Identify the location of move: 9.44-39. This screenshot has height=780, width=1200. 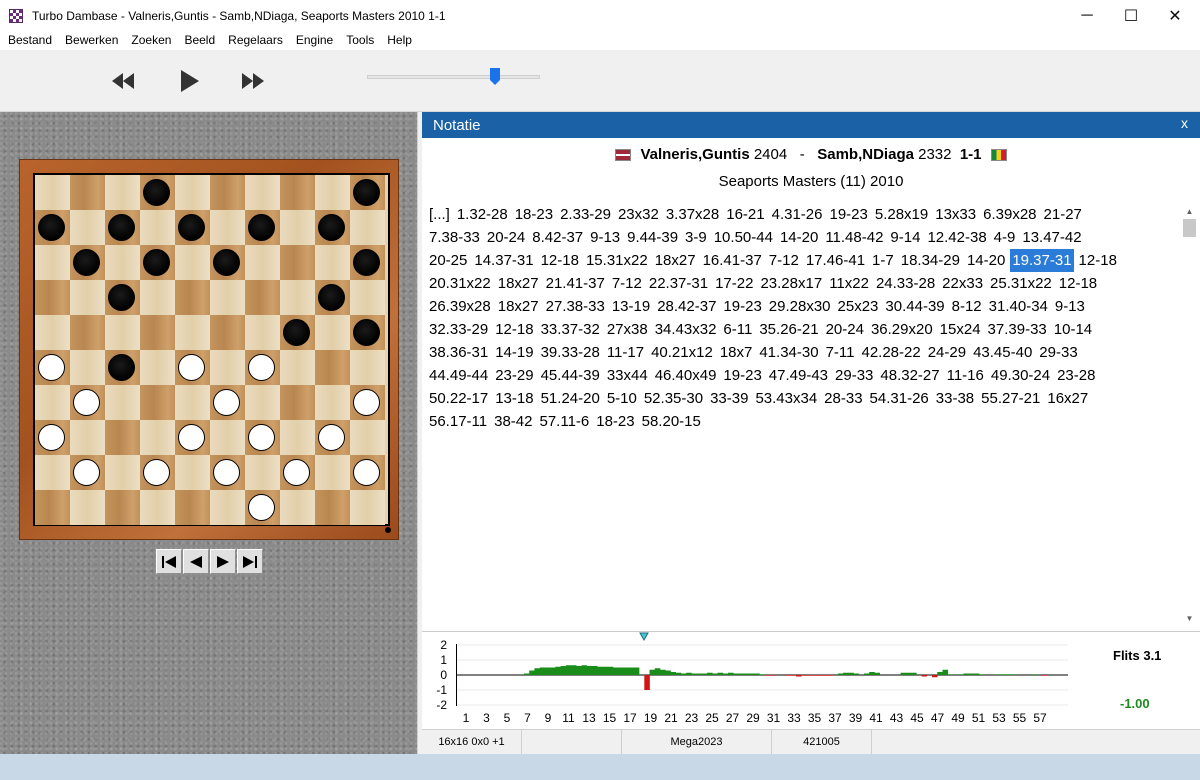
(652, 237).